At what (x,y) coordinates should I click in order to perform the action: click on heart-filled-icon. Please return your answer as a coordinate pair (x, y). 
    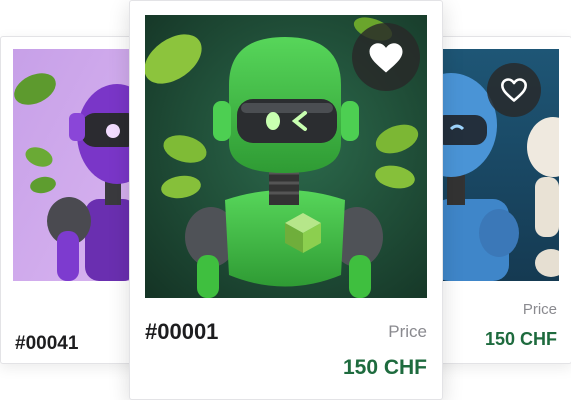
    Looking at the image, I should click on (386, 57).